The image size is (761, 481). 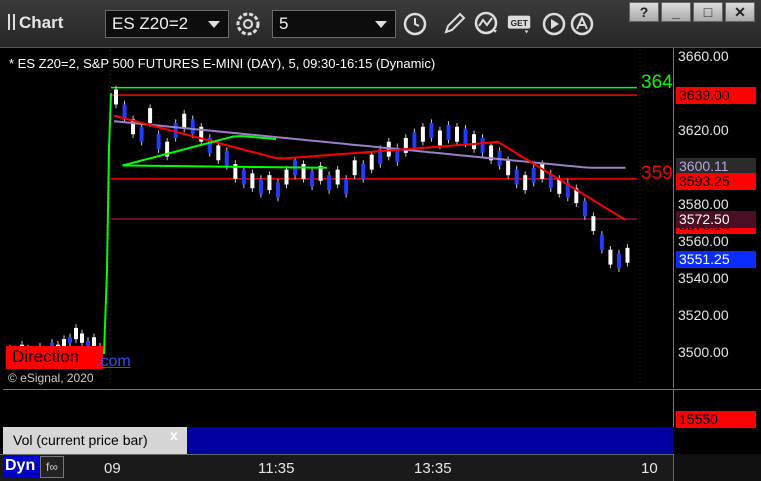 I want to click on volume-study-label: Vol (current price bar), so click(x=95, y=440).